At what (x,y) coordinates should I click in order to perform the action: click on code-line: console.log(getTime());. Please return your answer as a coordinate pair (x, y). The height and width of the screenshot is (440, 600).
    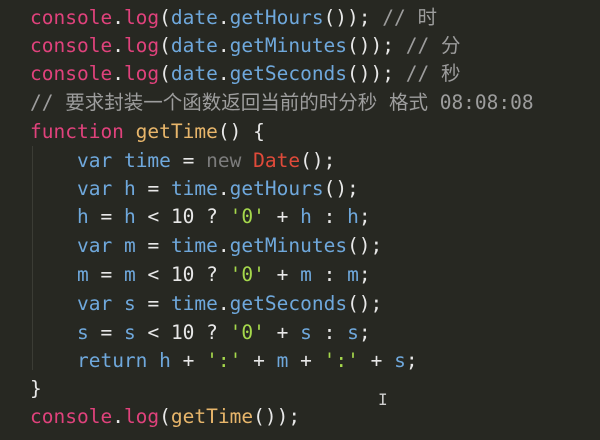
    Looking at the image, I should click on (165, 417).